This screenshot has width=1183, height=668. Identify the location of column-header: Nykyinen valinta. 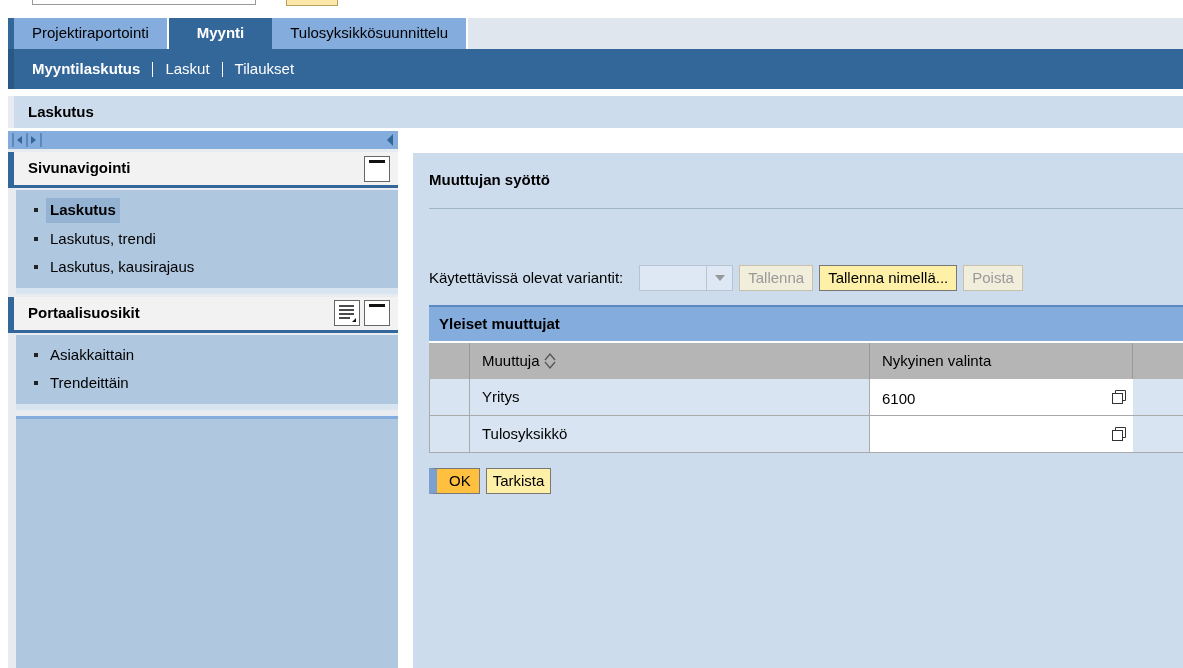
(937, 361).